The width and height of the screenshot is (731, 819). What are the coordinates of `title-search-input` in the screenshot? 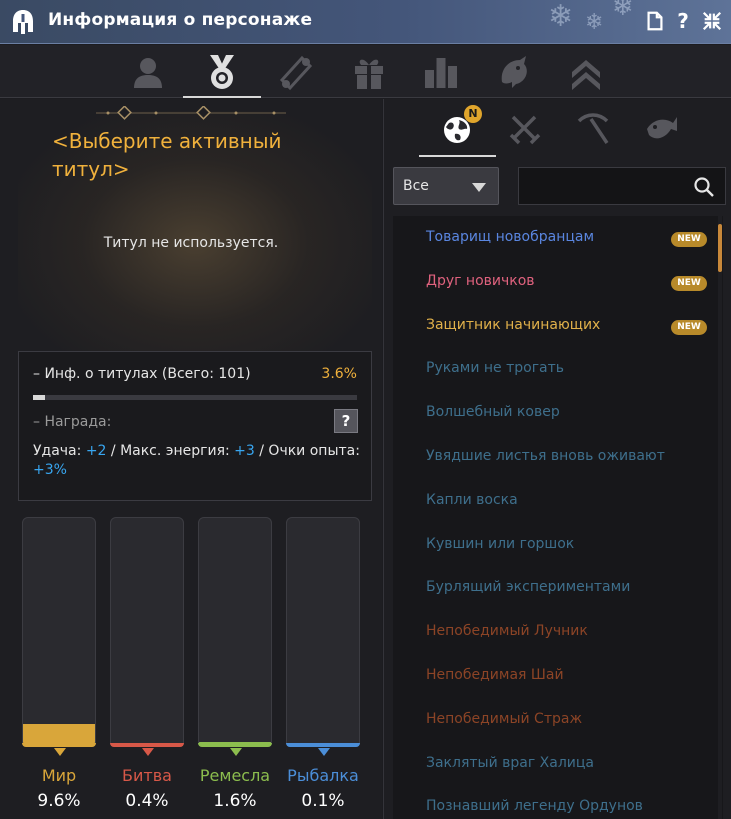 It's located at (622, 186).